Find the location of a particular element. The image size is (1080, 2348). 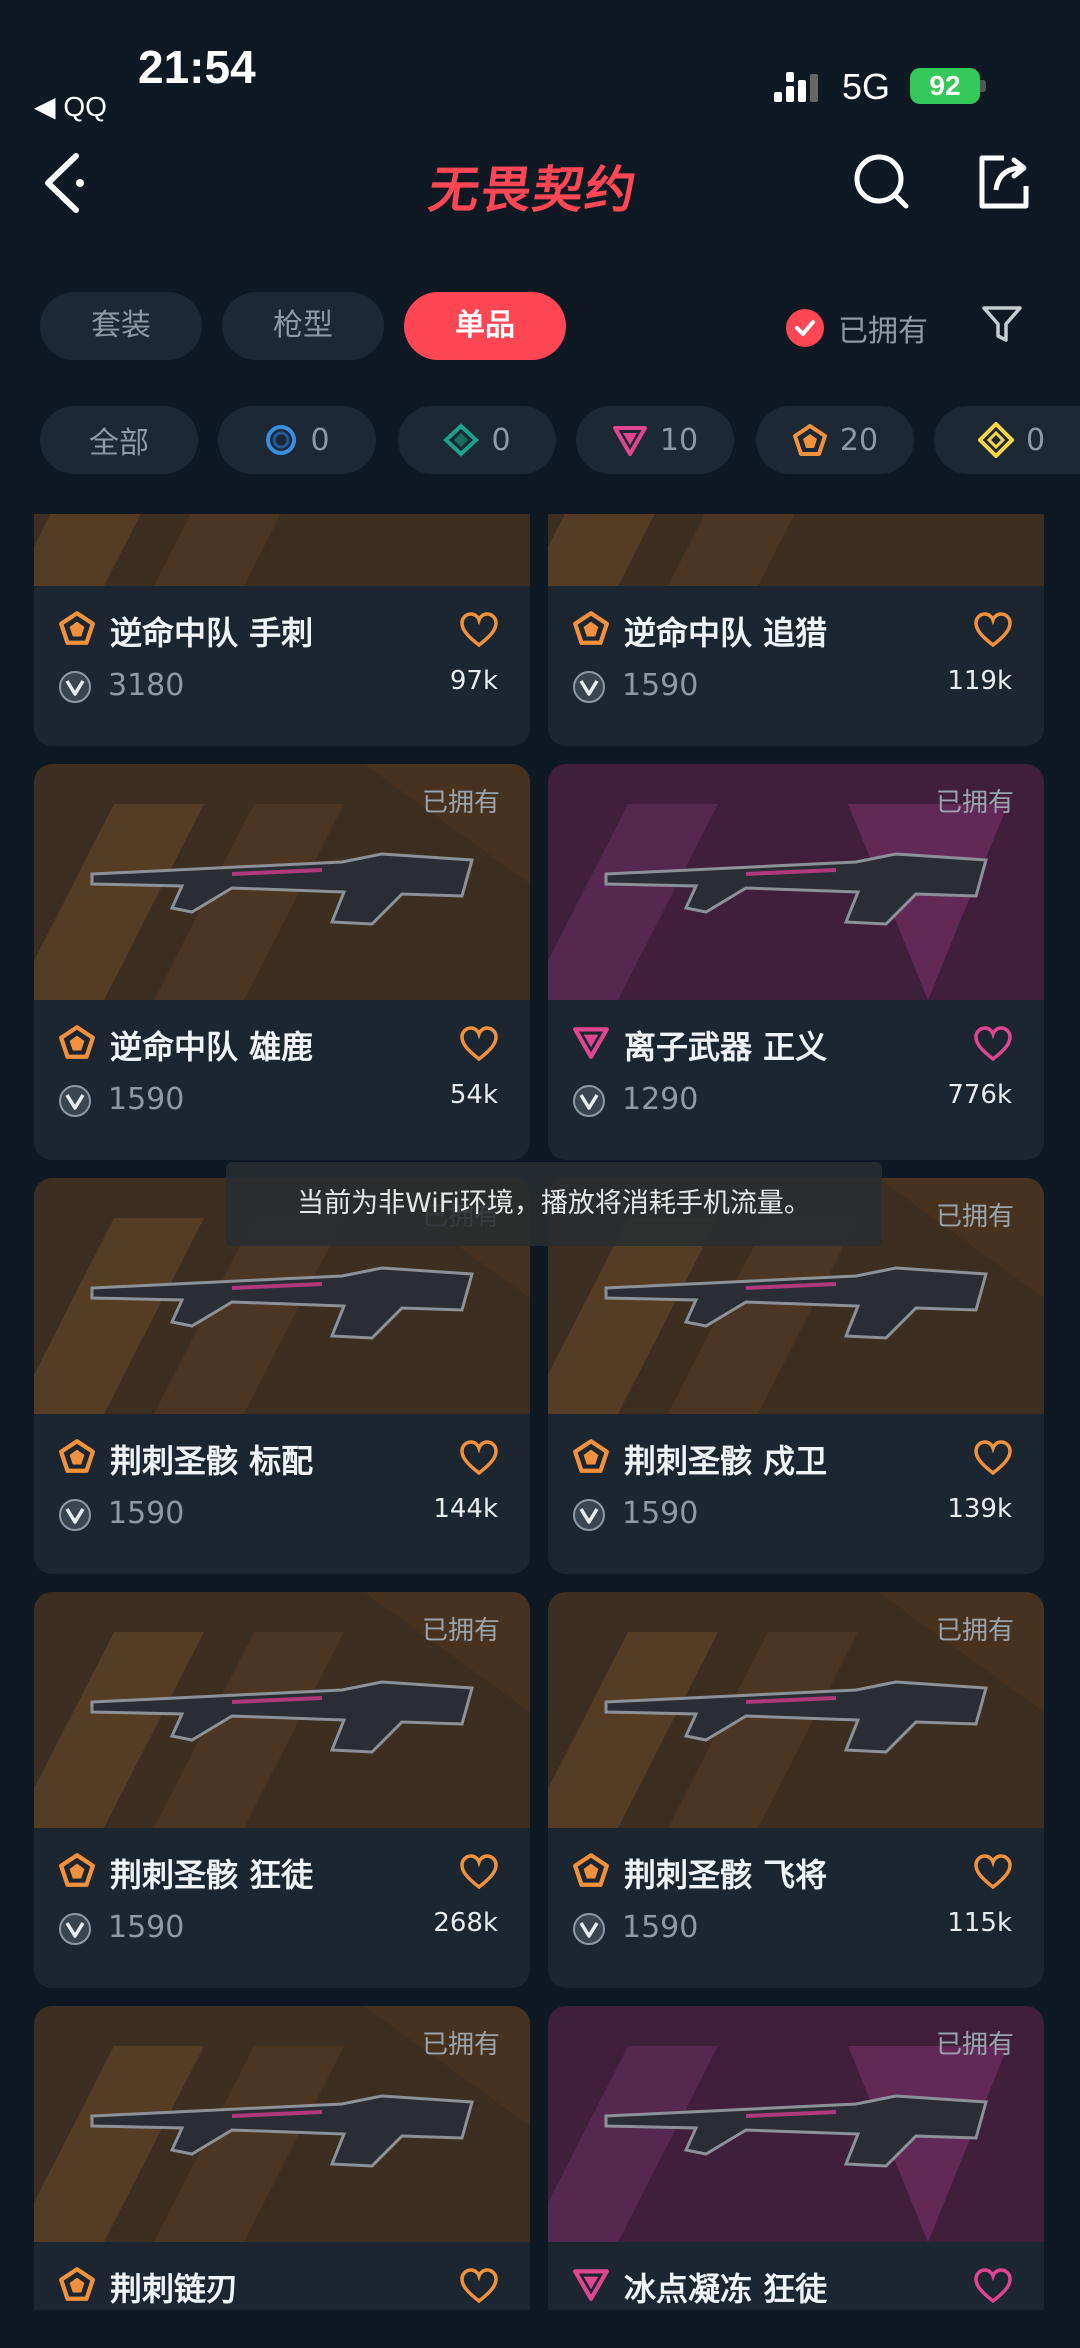

deluxe-tier-icon is located at coordinates (461, 440).